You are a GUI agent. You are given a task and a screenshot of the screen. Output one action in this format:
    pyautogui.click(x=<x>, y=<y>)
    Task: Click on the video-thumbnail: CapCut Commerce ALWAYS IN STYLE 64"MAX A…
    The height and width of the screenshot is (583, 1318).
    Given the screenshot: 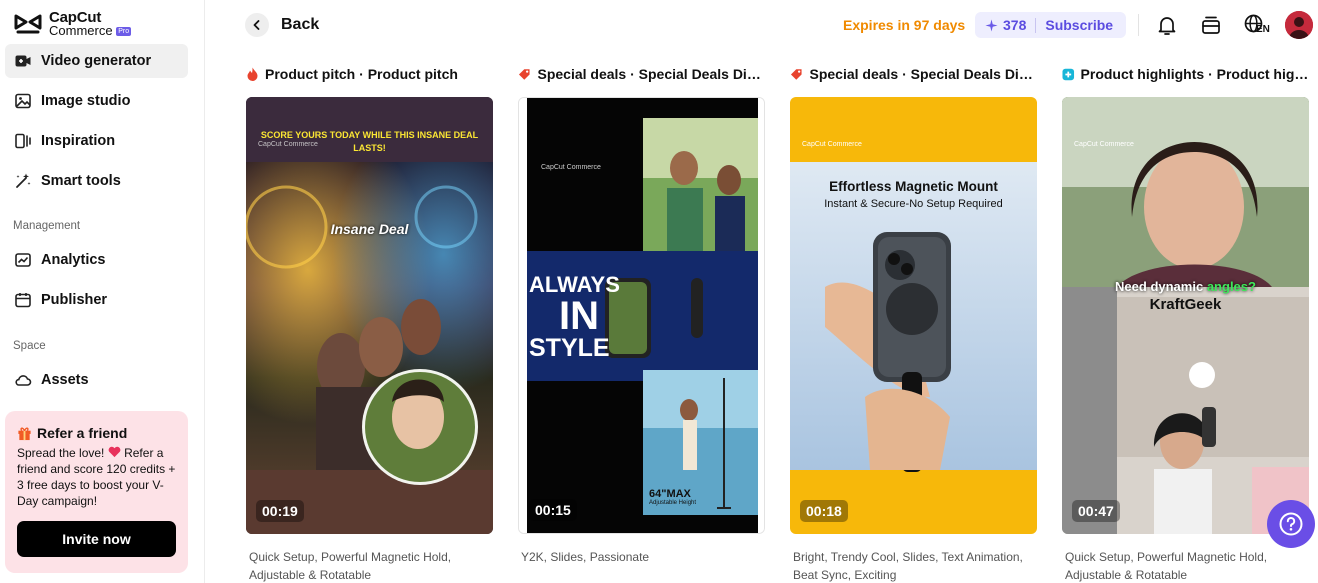 What is the action you would take?
    pyautogui.click(x=641, y=315)
    